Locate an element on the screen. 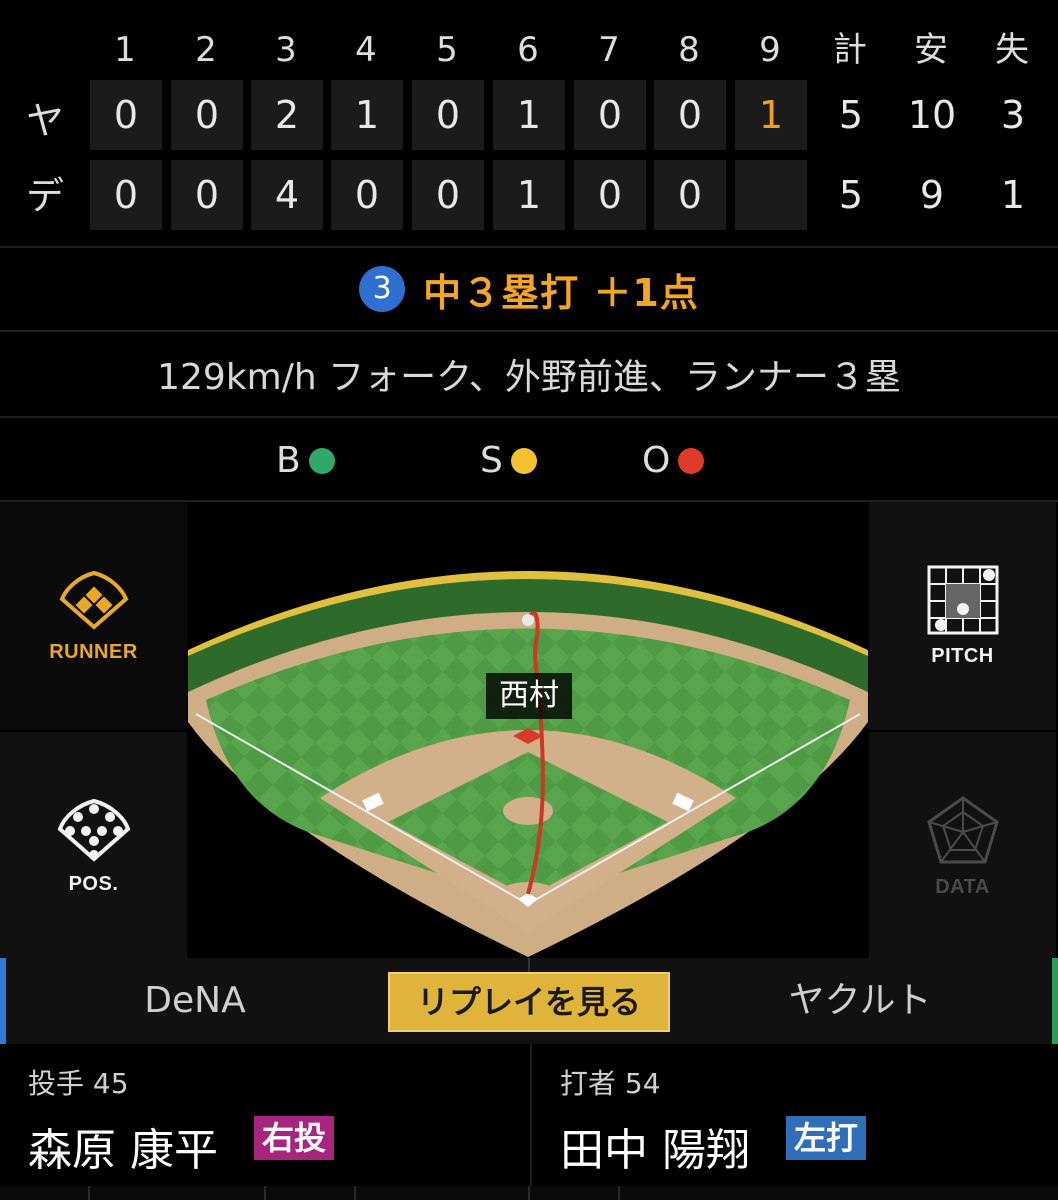 The image size is (1058, 1200). team-label-away: ヤ is located at coordinates (44, 121).